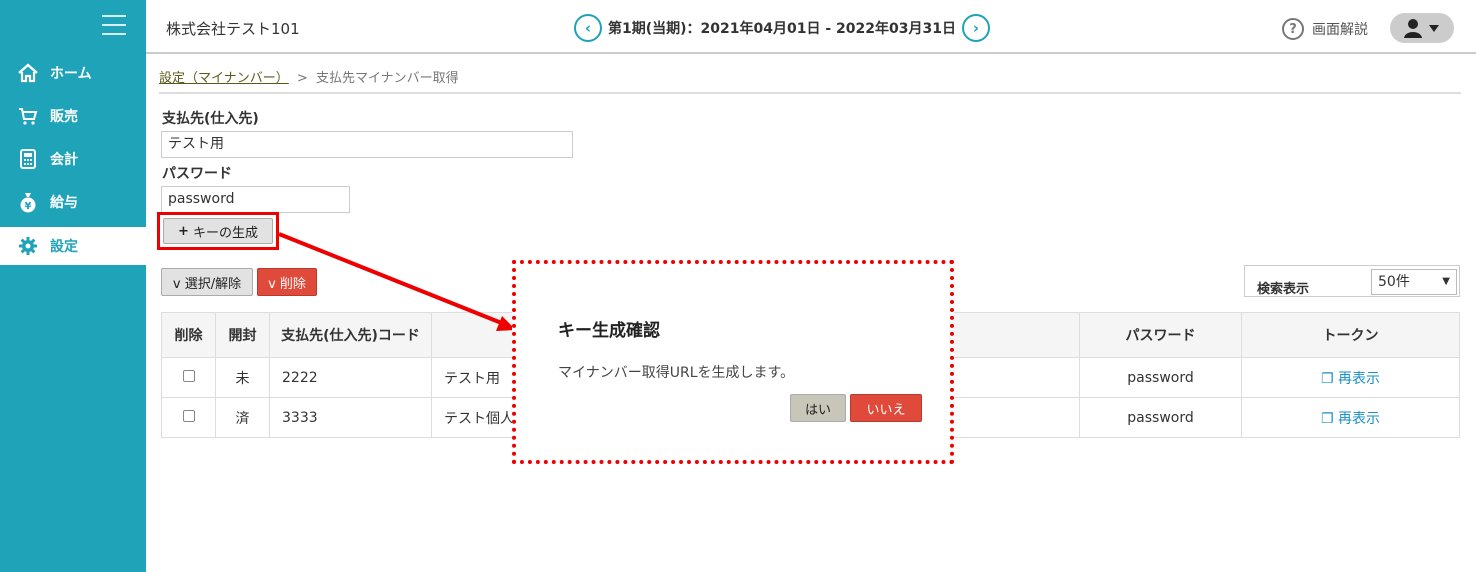  What do you see at coordinates (207, 282) in the screenshot?
I see `select-toggle-button: v 選択/解除` at bounding box center [207, 282].